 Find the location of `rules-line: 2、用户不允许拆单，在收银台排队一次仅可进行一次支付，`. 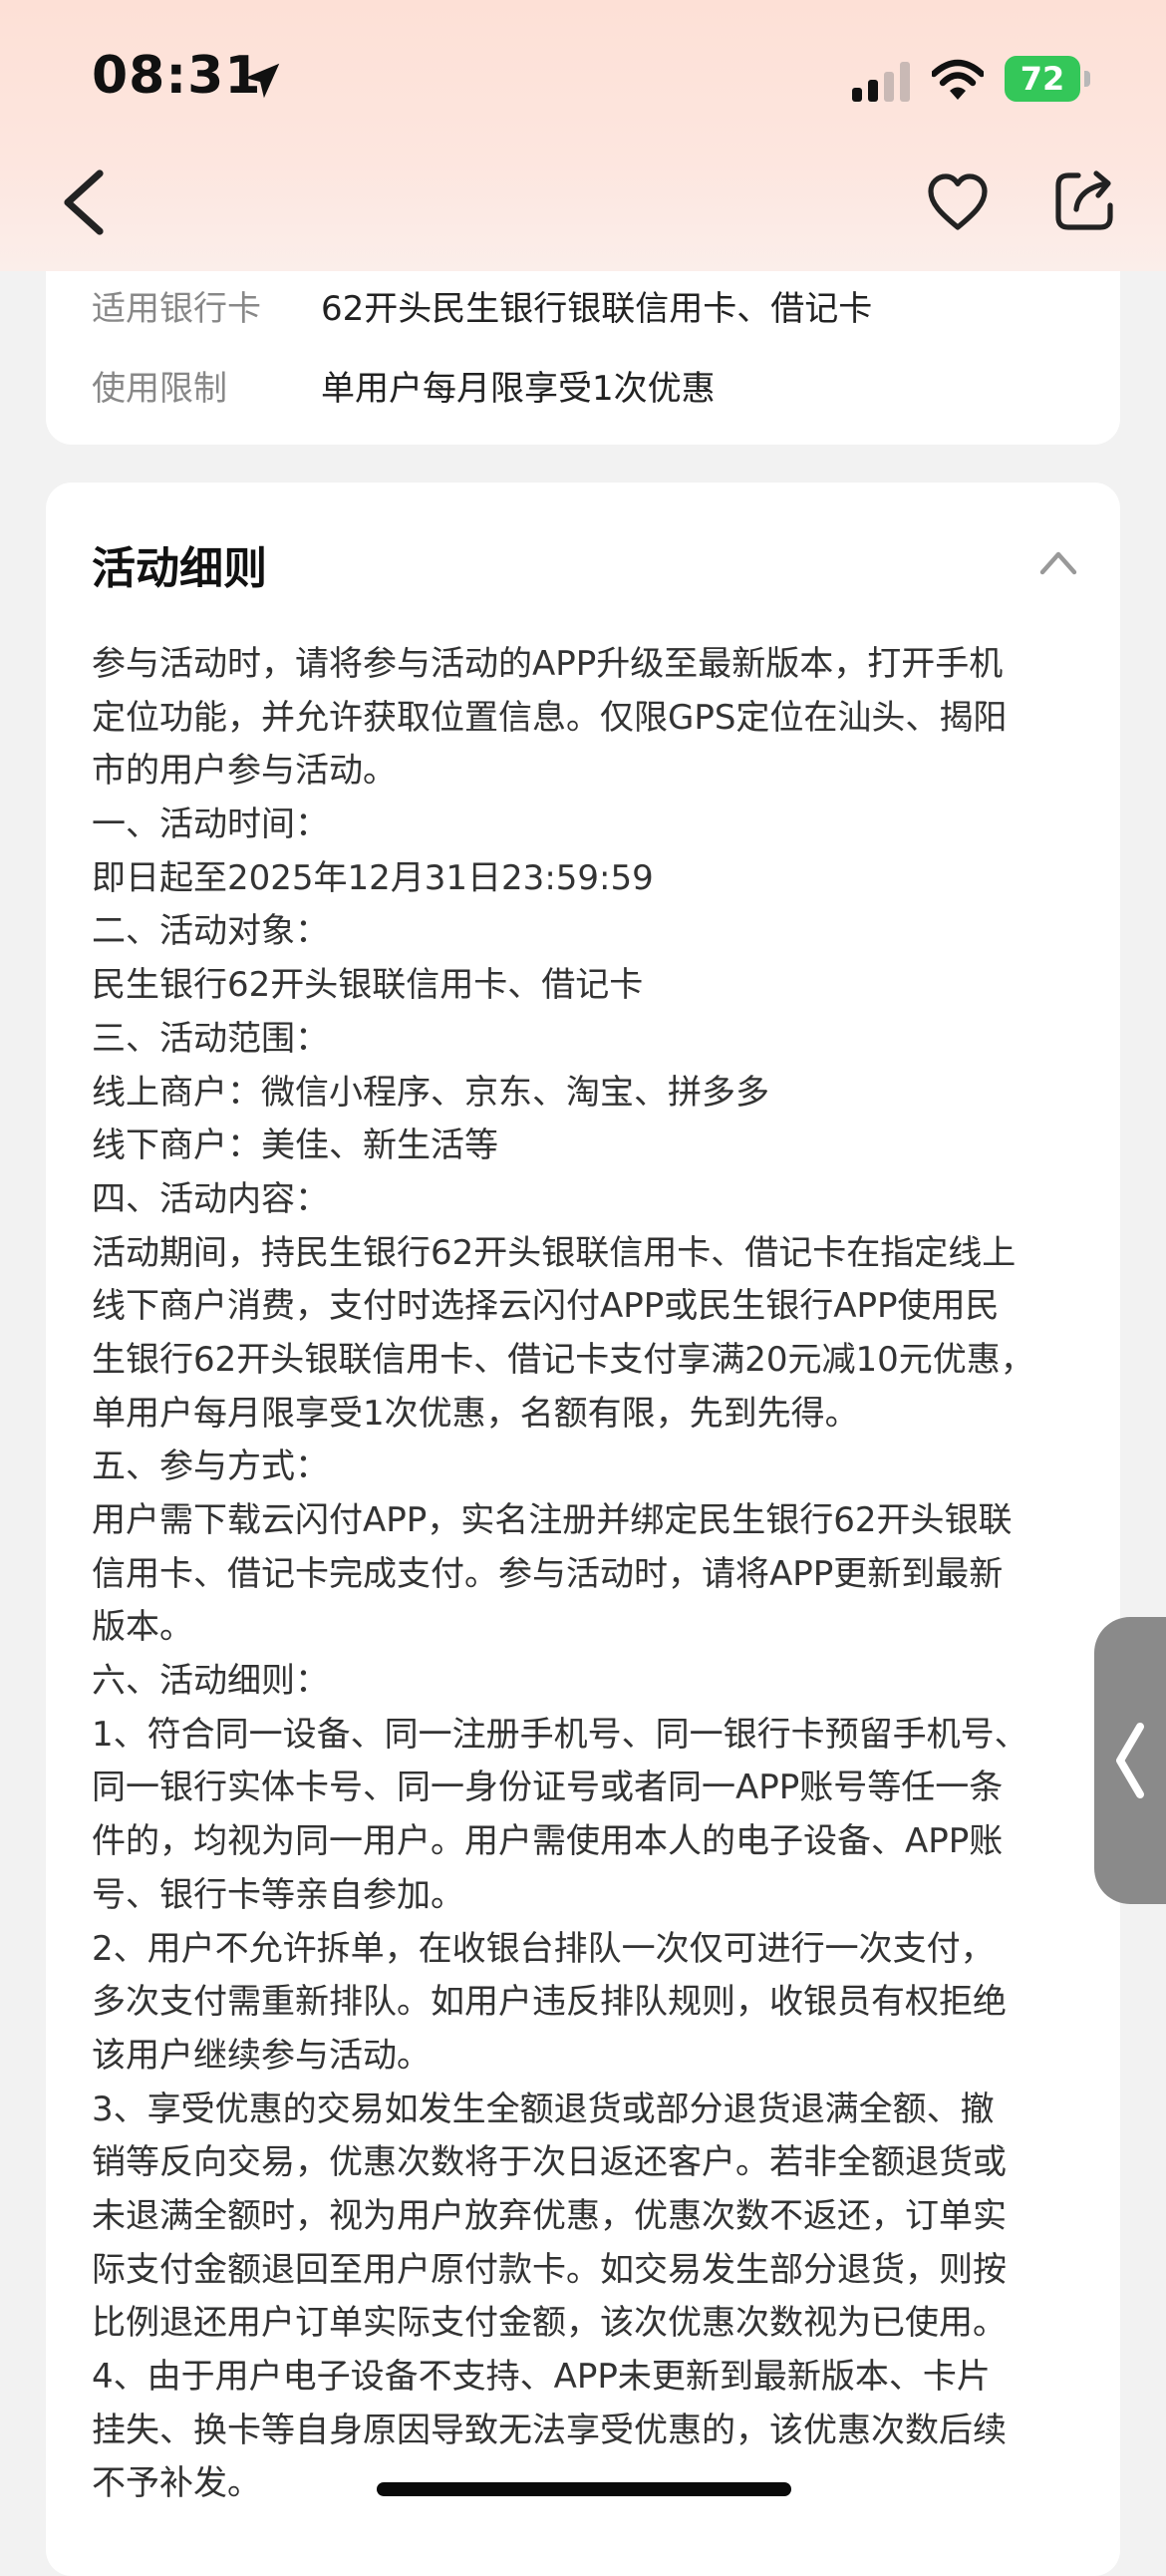

rules-line: 2、用户不允许拆单，在收银台排队一次仅可进行一次支付， is located at coordinates (544, 1948).